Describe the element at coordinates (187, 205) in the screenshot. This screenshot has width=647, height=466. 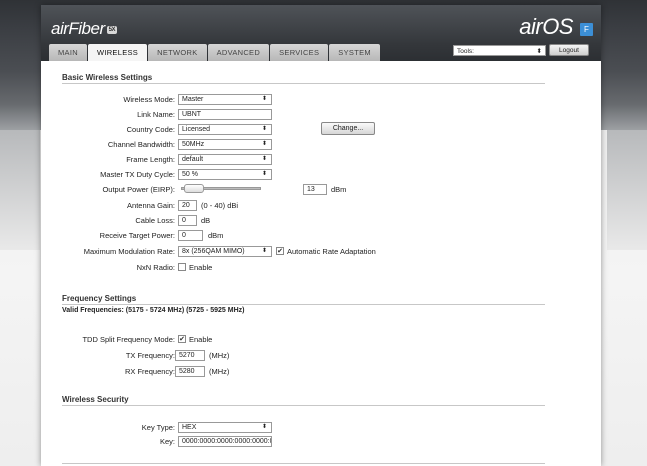
I see `antenna-gain-input: 20` at that location.